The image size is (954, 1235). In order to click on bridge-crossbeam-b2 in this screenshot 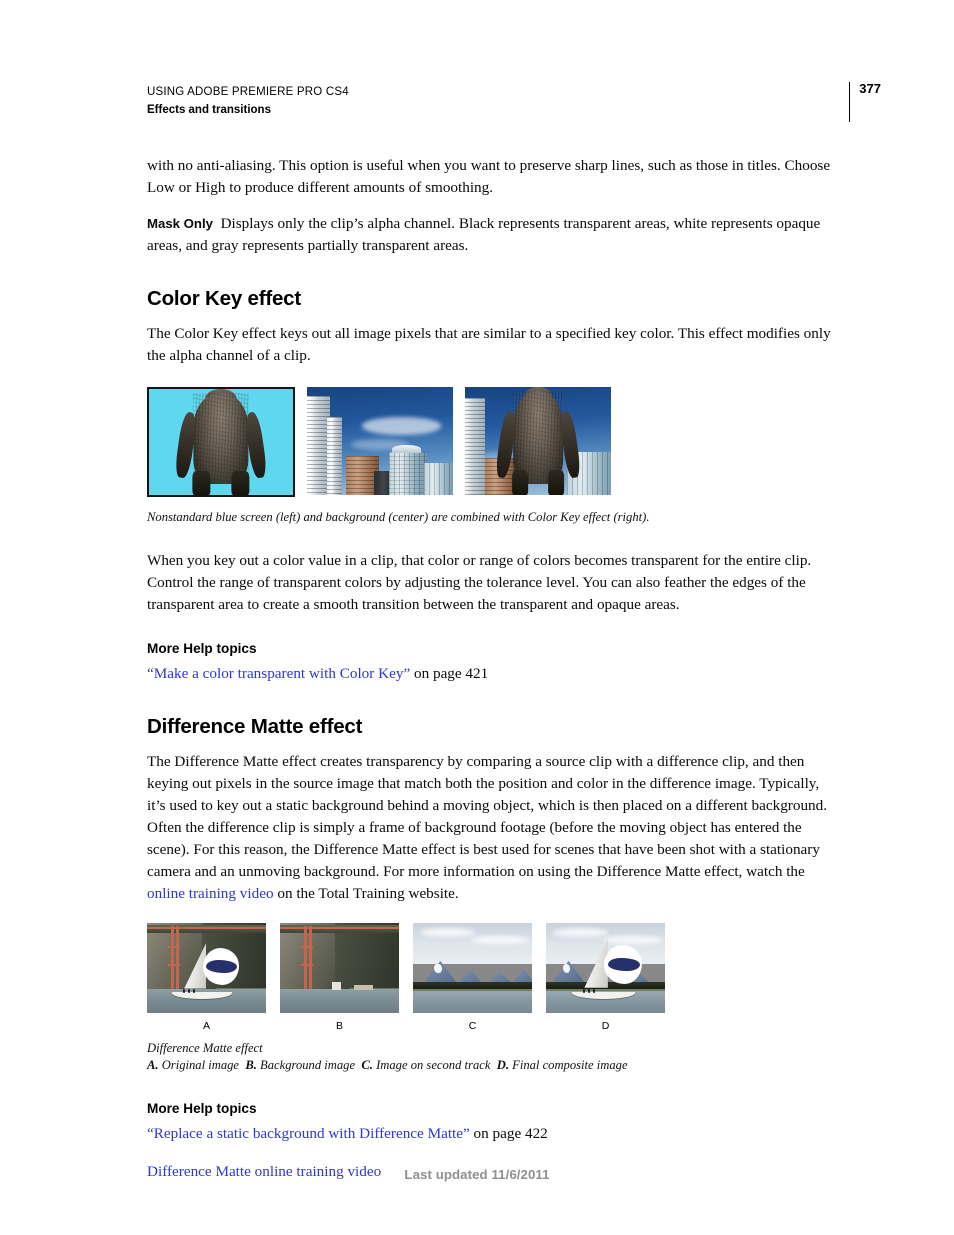, I will do `click(307, 965)`.